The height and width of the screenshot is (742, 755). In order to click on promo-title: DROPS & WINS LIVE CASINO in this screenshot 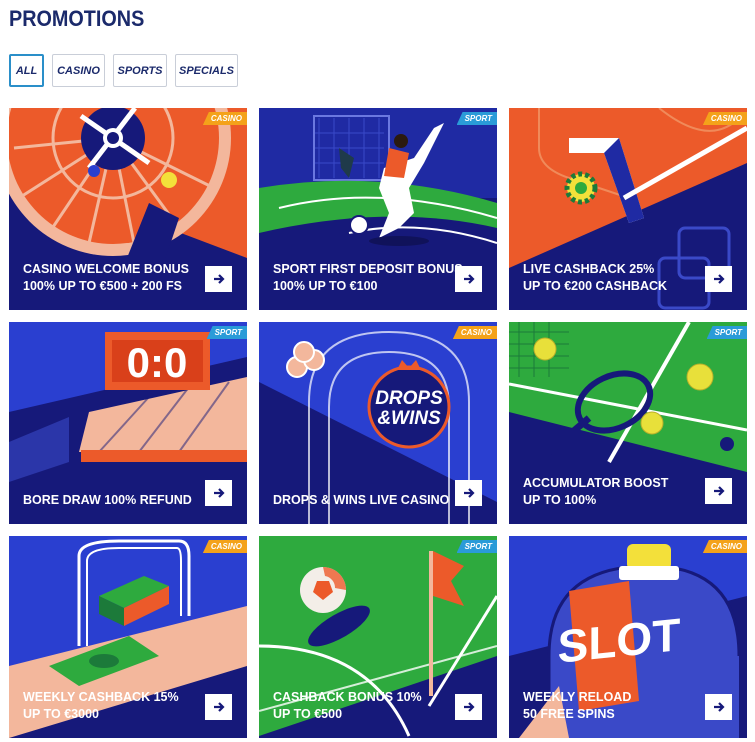, I will do `click(361, 500)`.